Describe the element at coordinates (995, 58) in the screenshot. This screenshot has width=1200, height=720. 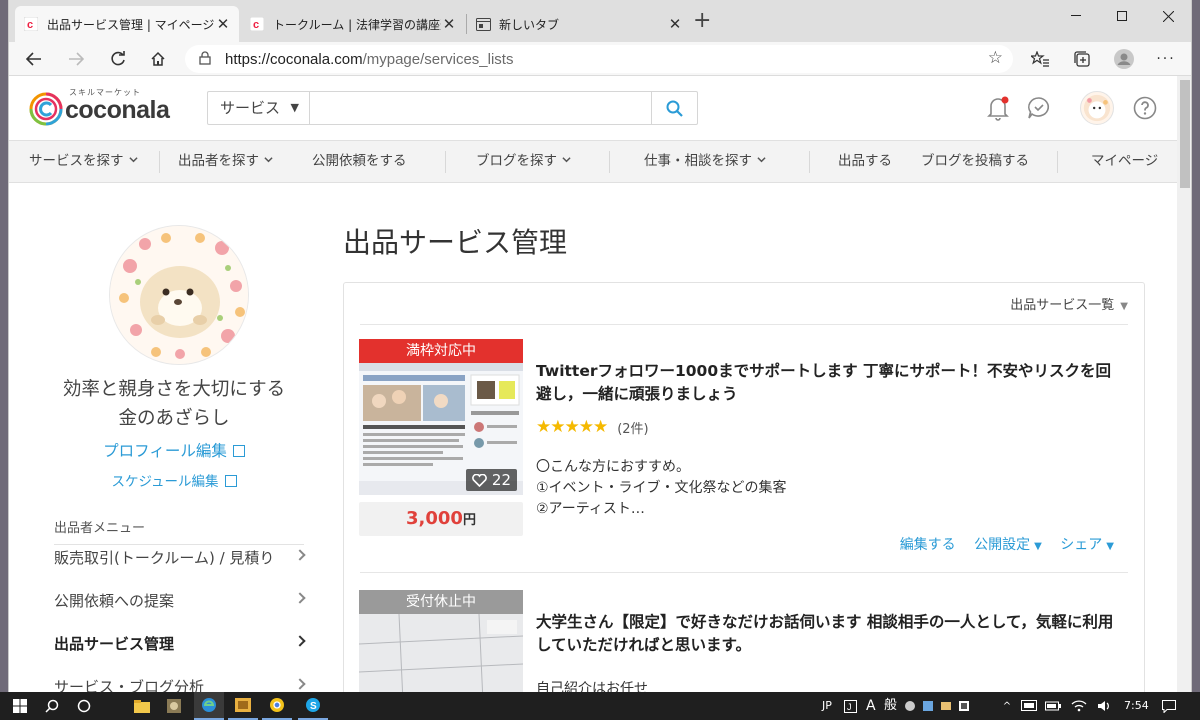
I see `favorite-star-icon: ☆` at that location.